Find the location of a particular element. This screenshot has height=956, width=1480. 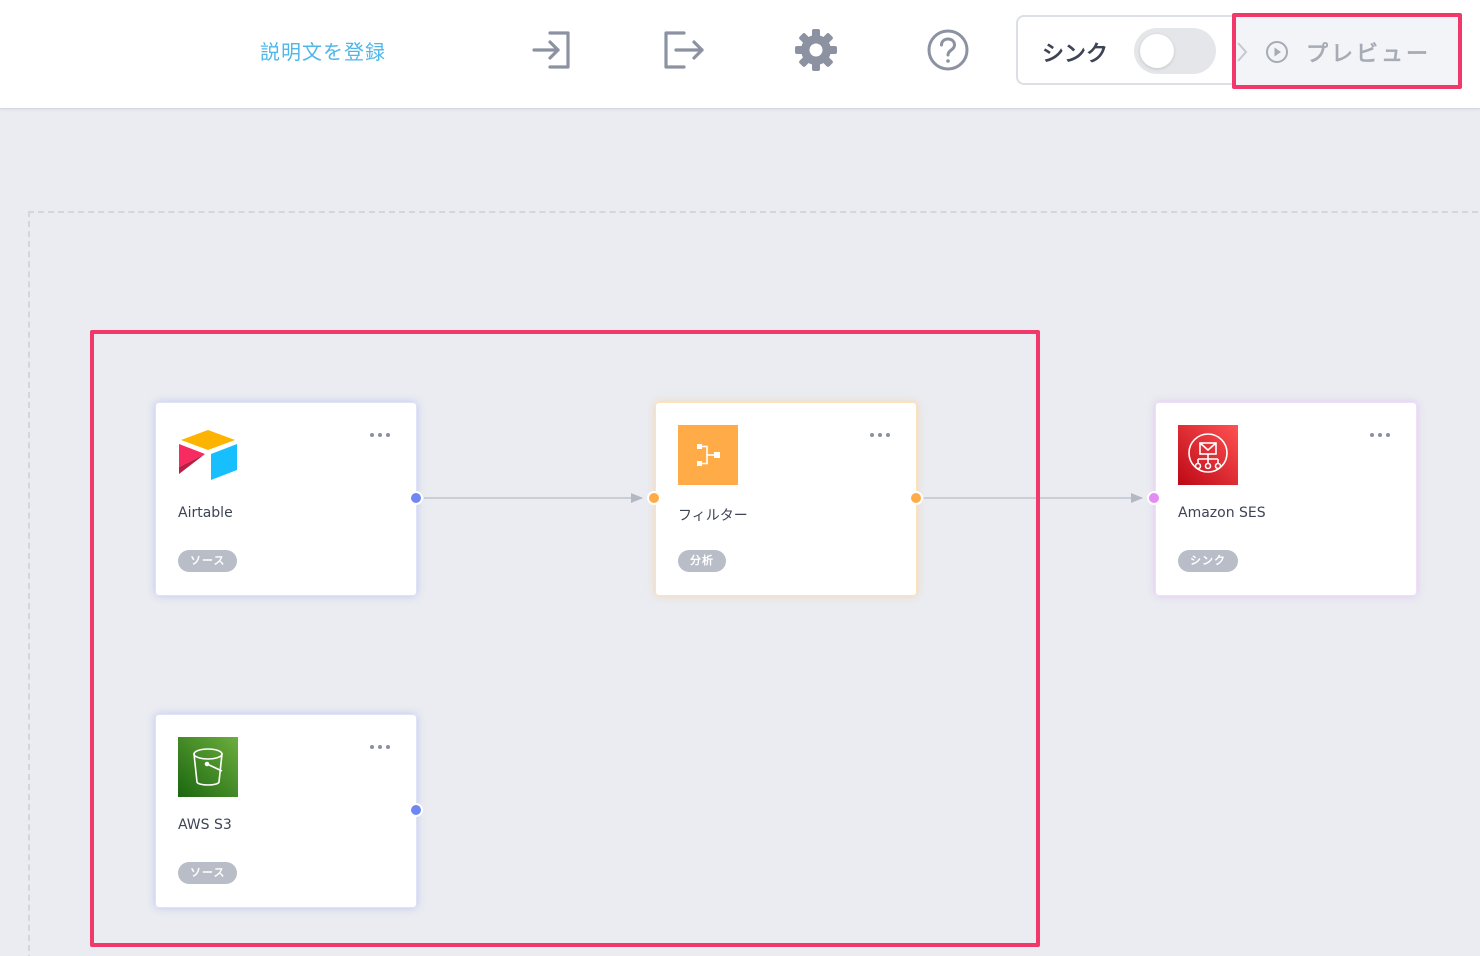

help-icon is located at coordinates (948, 50).